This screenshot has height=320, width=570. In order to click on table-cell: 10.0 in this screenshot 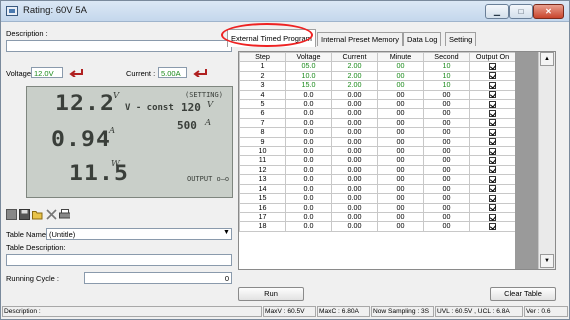, I will do `click(308, 76)`.